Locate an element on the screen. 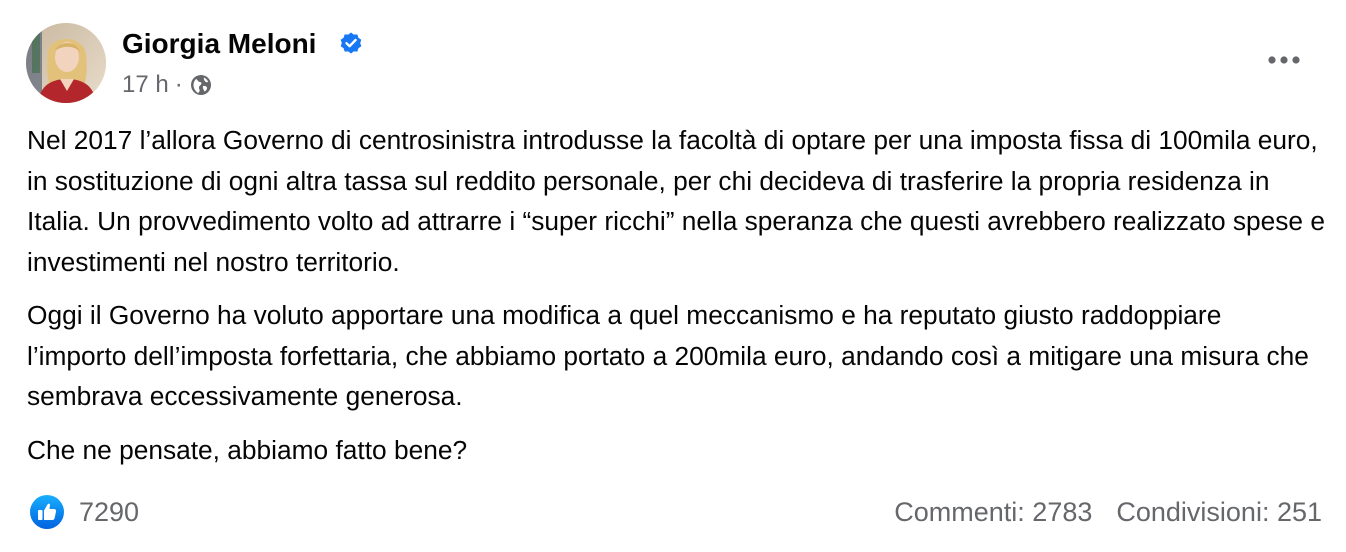 The image size is (1346, 552). reaction-count: 7290 is located at coordinates (109, 512).